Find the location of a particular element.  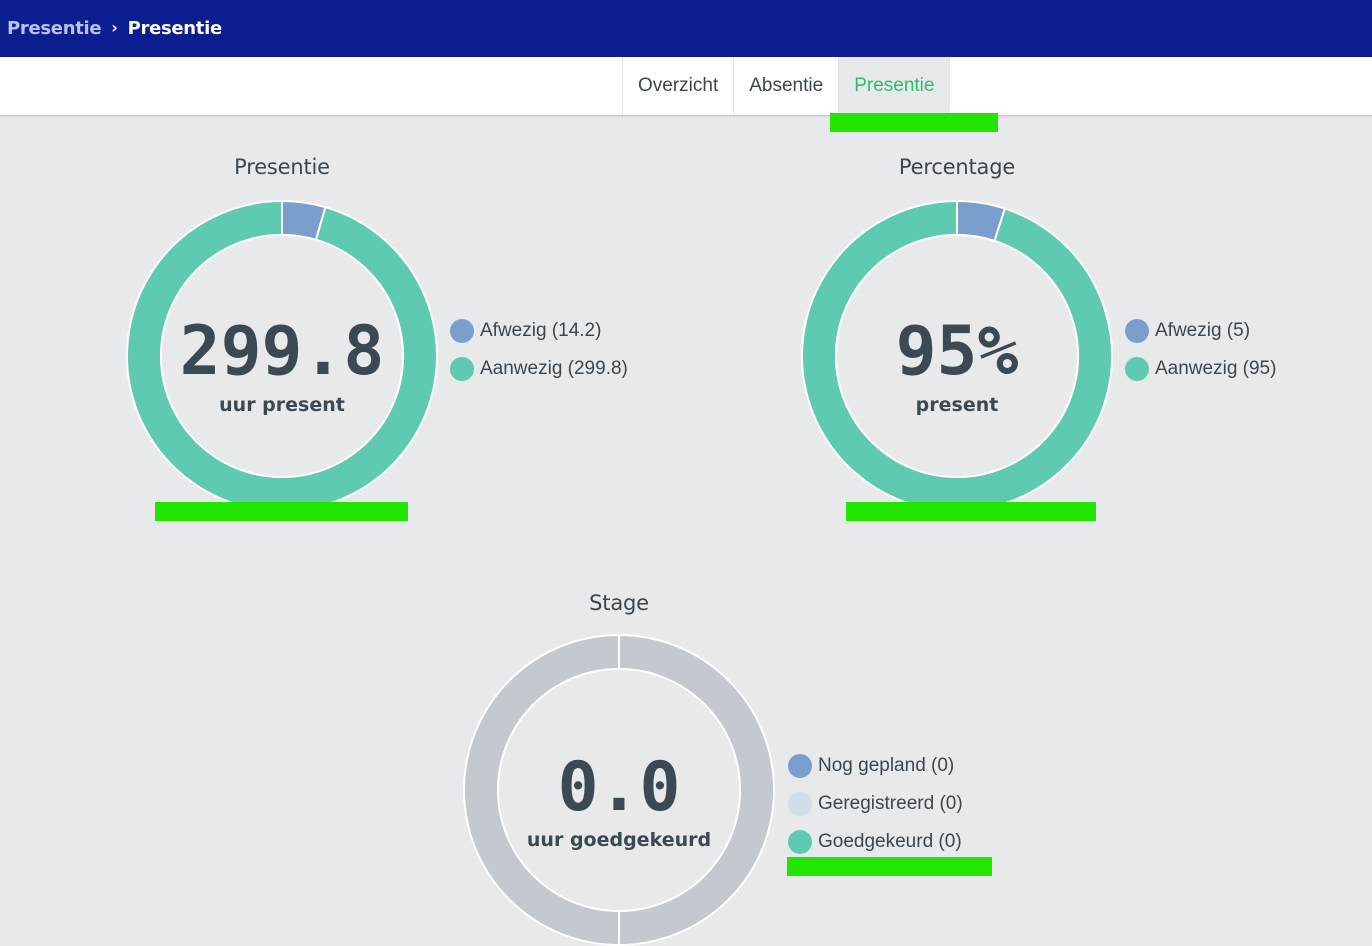

legend-label: Afwezig (14.2) is located at coordinates (541, 330).